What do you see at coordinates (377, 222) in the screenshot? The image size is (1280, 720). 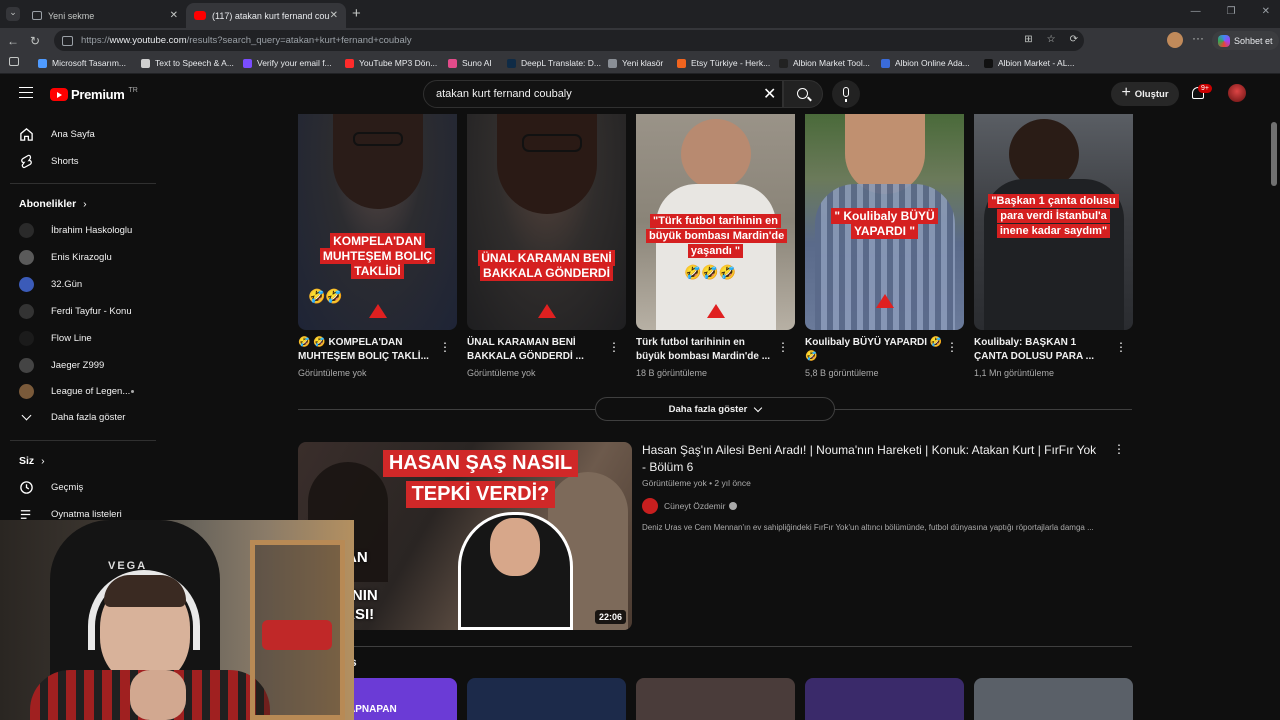 I see `short-thumbnail: KOMPELA'DAN MUHTEŞEM BOLIÇ TAKLİDİ 🤣🤣` at bounding box center [377, 222].